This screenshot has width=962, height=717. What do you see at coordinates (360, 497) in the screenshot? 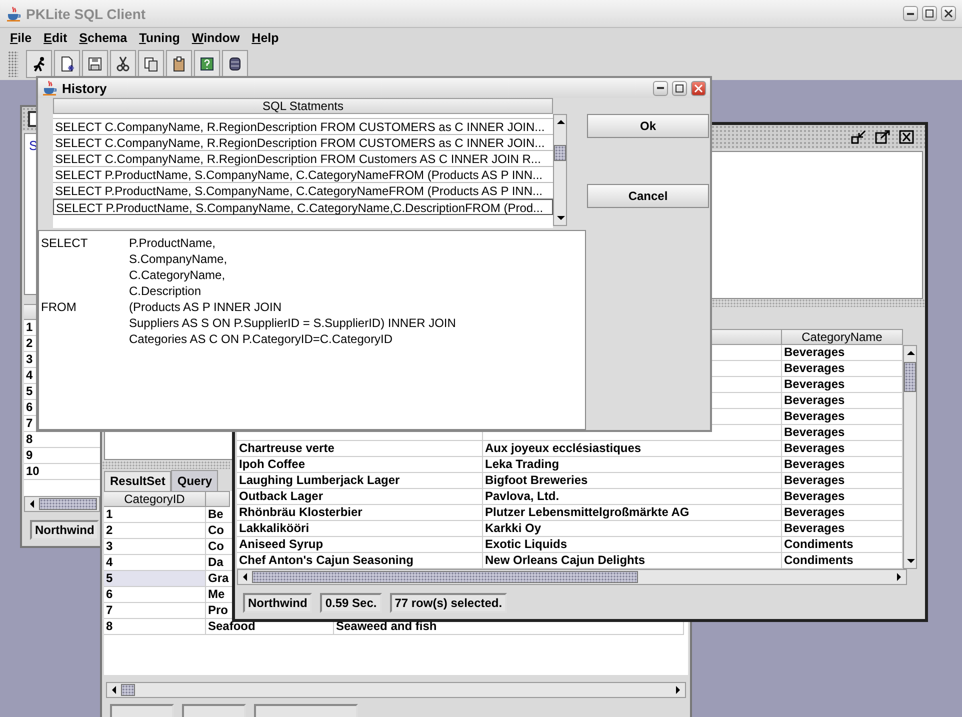
I see `table-cell: Outback Lager` at bounding box center [360, 497].